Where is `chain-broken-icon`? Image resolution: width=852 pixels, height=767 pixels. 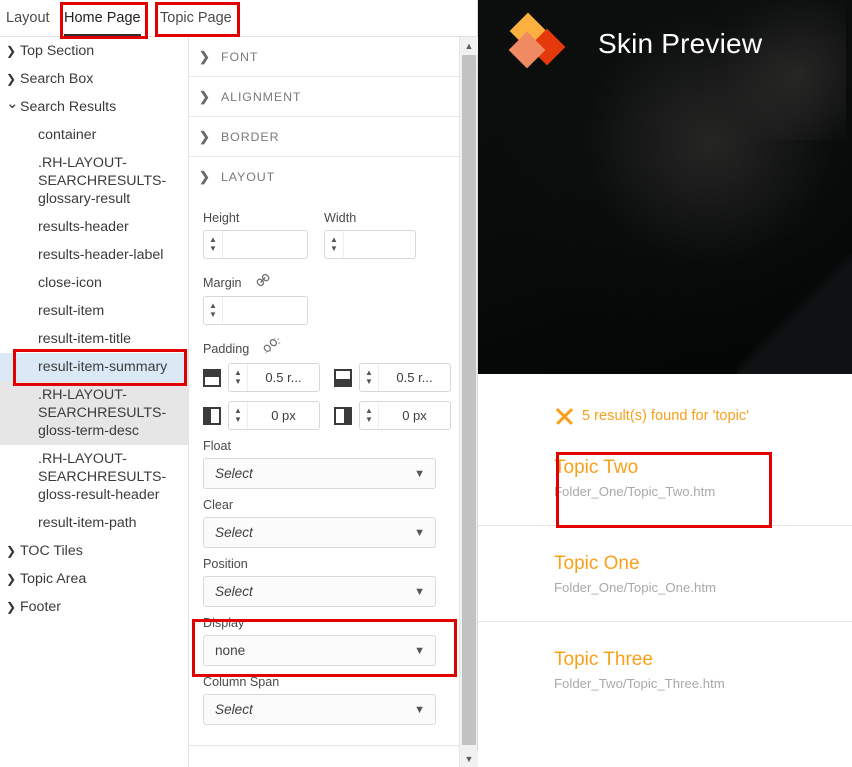
chain-broken-icon is located at coordinates (271, 348).